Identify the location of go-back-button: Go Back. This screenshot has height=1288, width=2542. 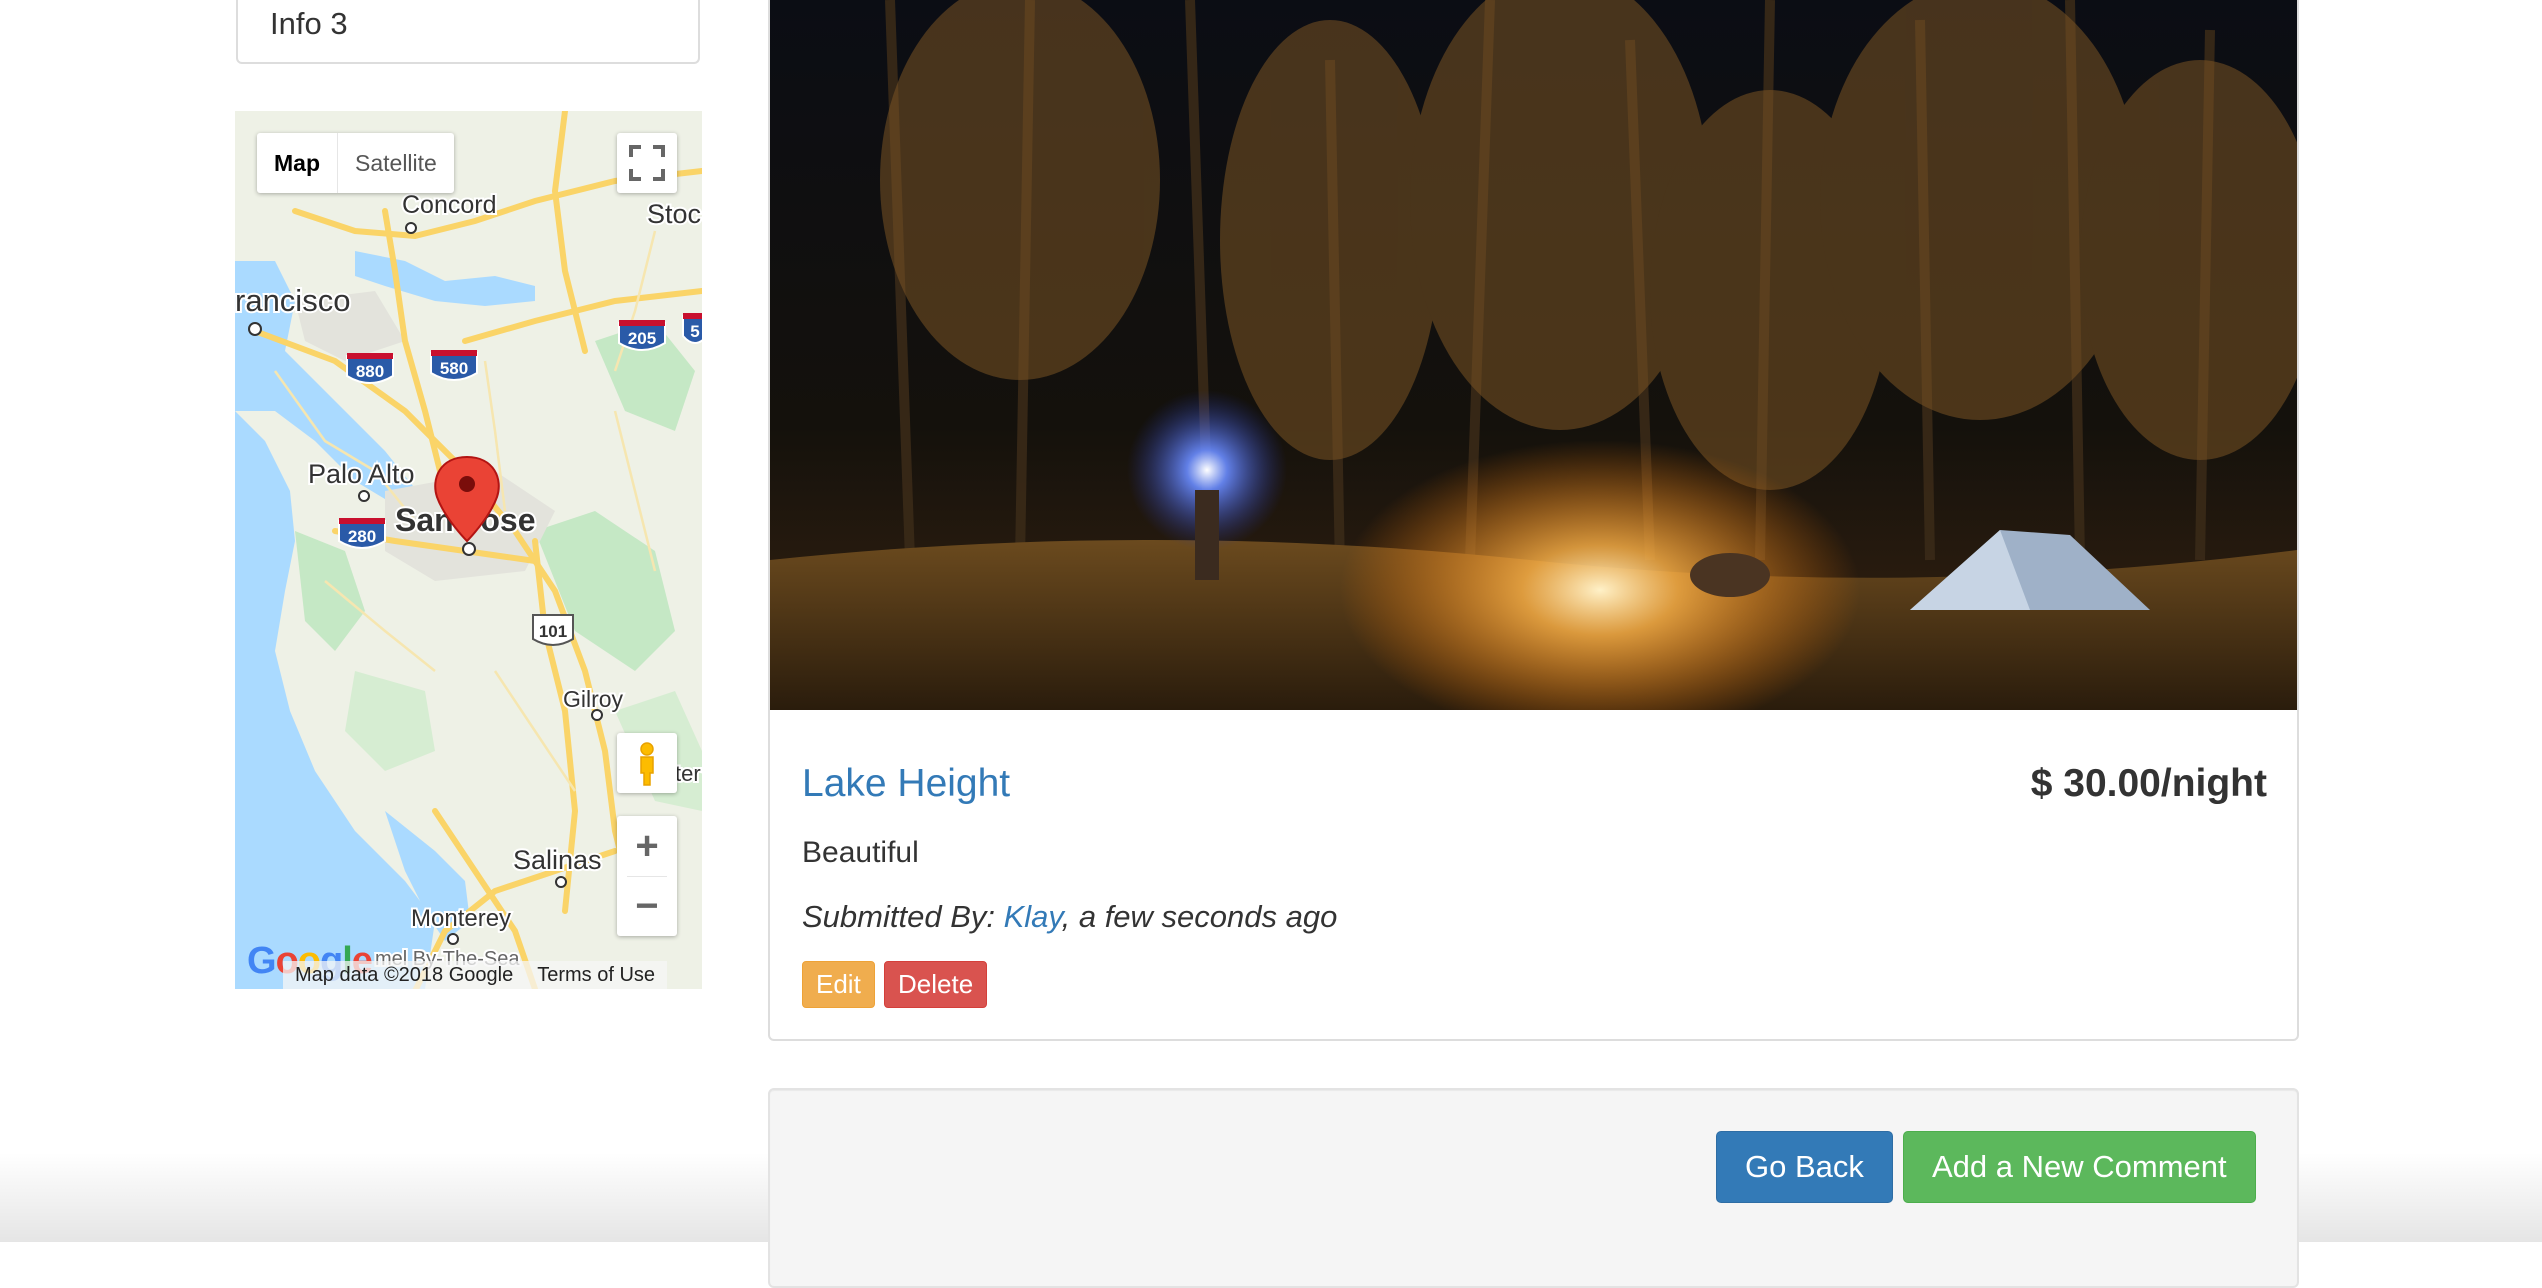
(1804, 1167).